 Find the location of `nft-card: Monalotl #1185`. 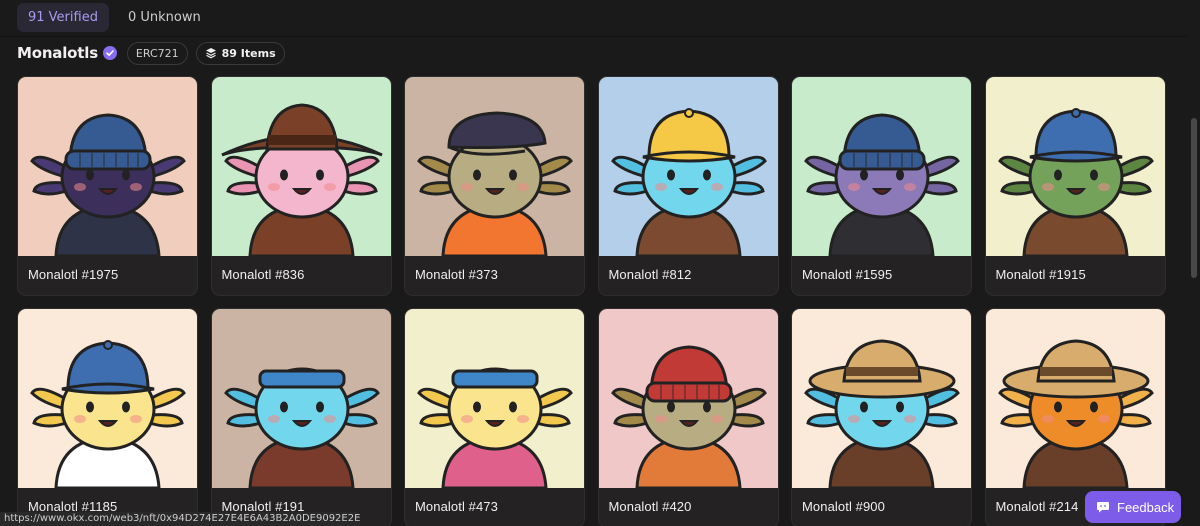

nft-card: Monalotl #1185 is located at coordinates (107, 417).